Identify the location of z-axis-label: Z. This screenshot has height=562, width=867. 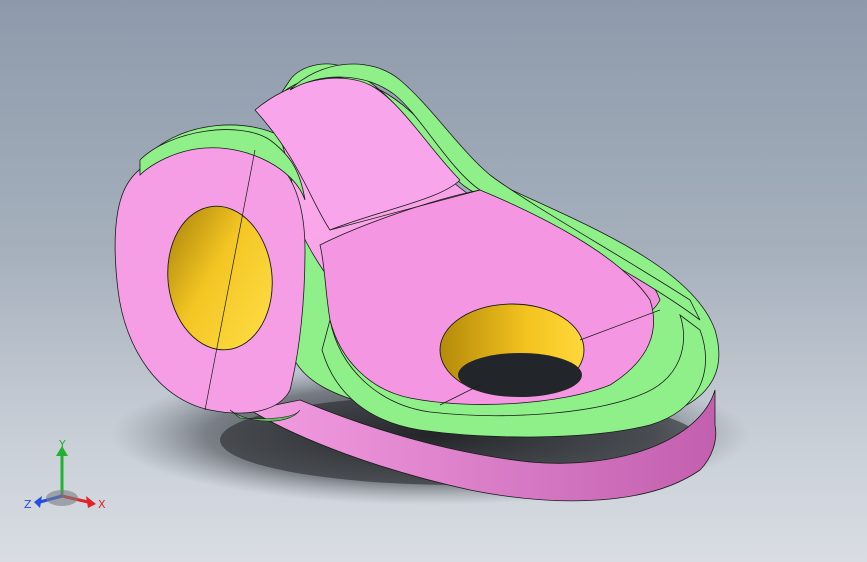
(28, 504).